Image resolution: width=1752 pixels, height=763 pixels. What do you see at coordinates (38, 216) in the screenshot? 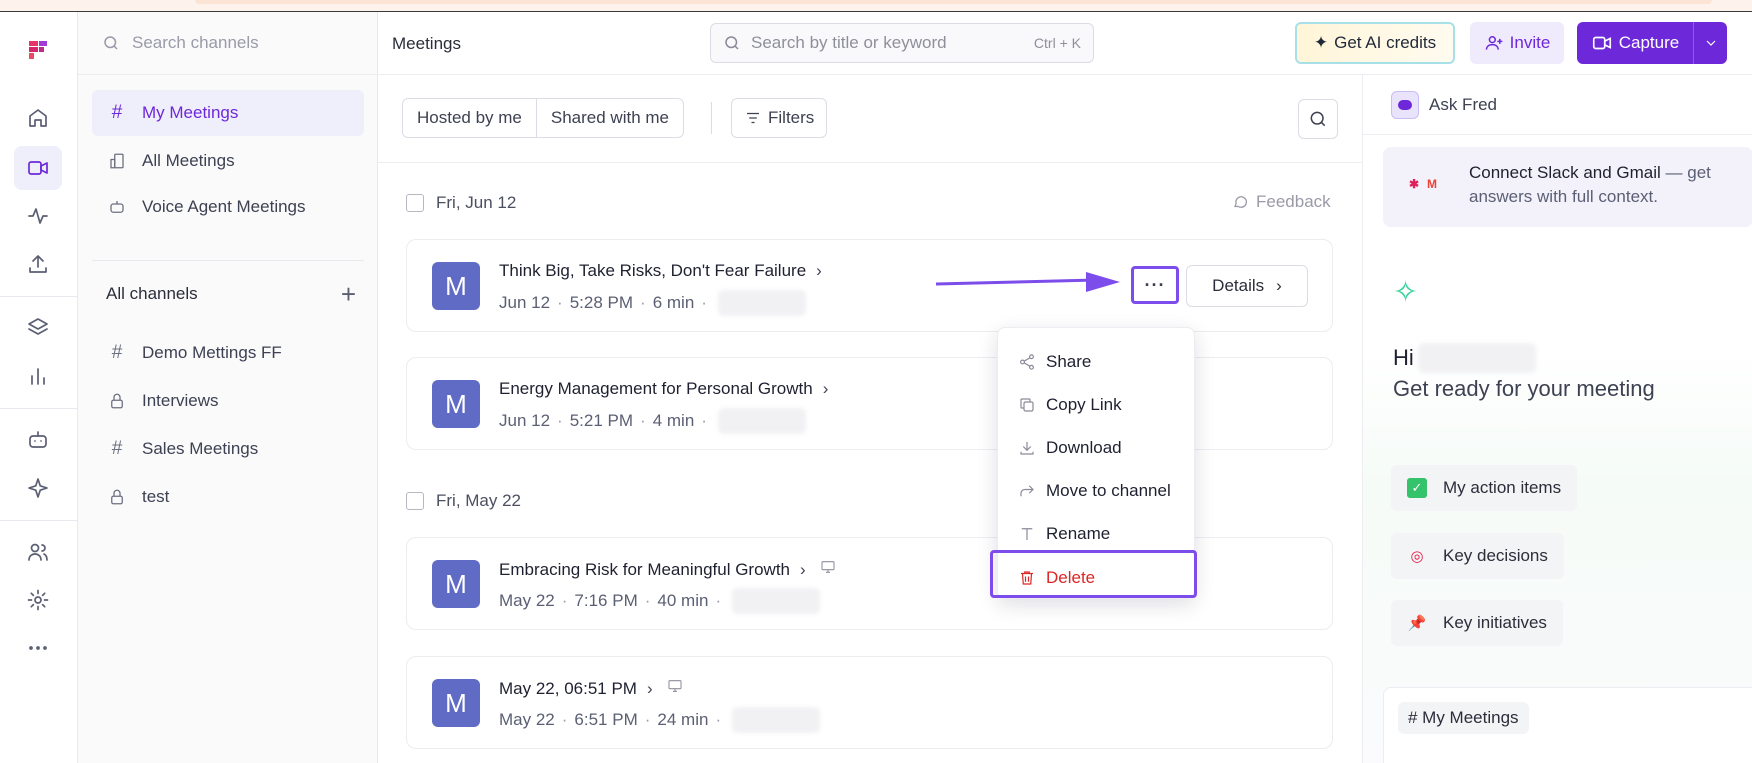
I see `activity-pulse-icon` at bounding box center [38, 216].